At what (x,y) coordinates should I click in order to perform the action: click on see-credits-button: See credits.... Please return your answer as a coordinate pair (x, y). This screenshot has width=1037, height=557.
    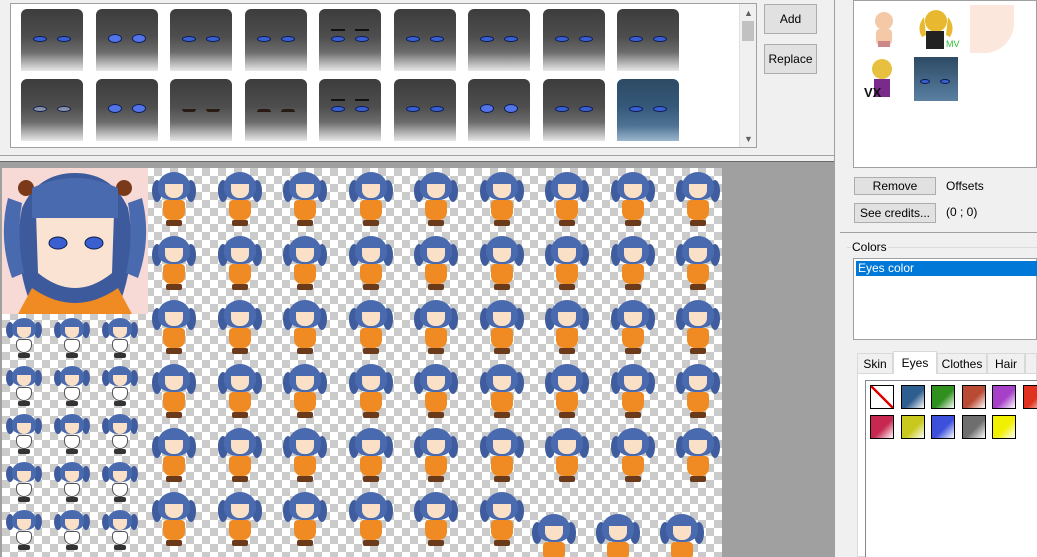
    Looking at the image, I should click on (895, 213).